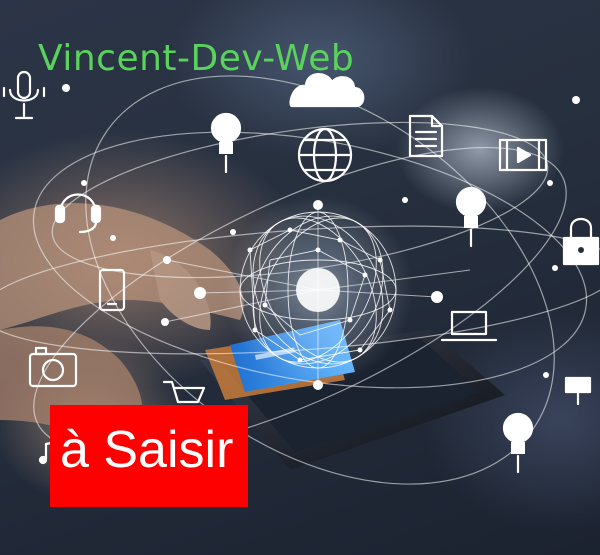  Describe the element at coordinates (325, 155) in the screenshot. I see `globe-icon` at that location.